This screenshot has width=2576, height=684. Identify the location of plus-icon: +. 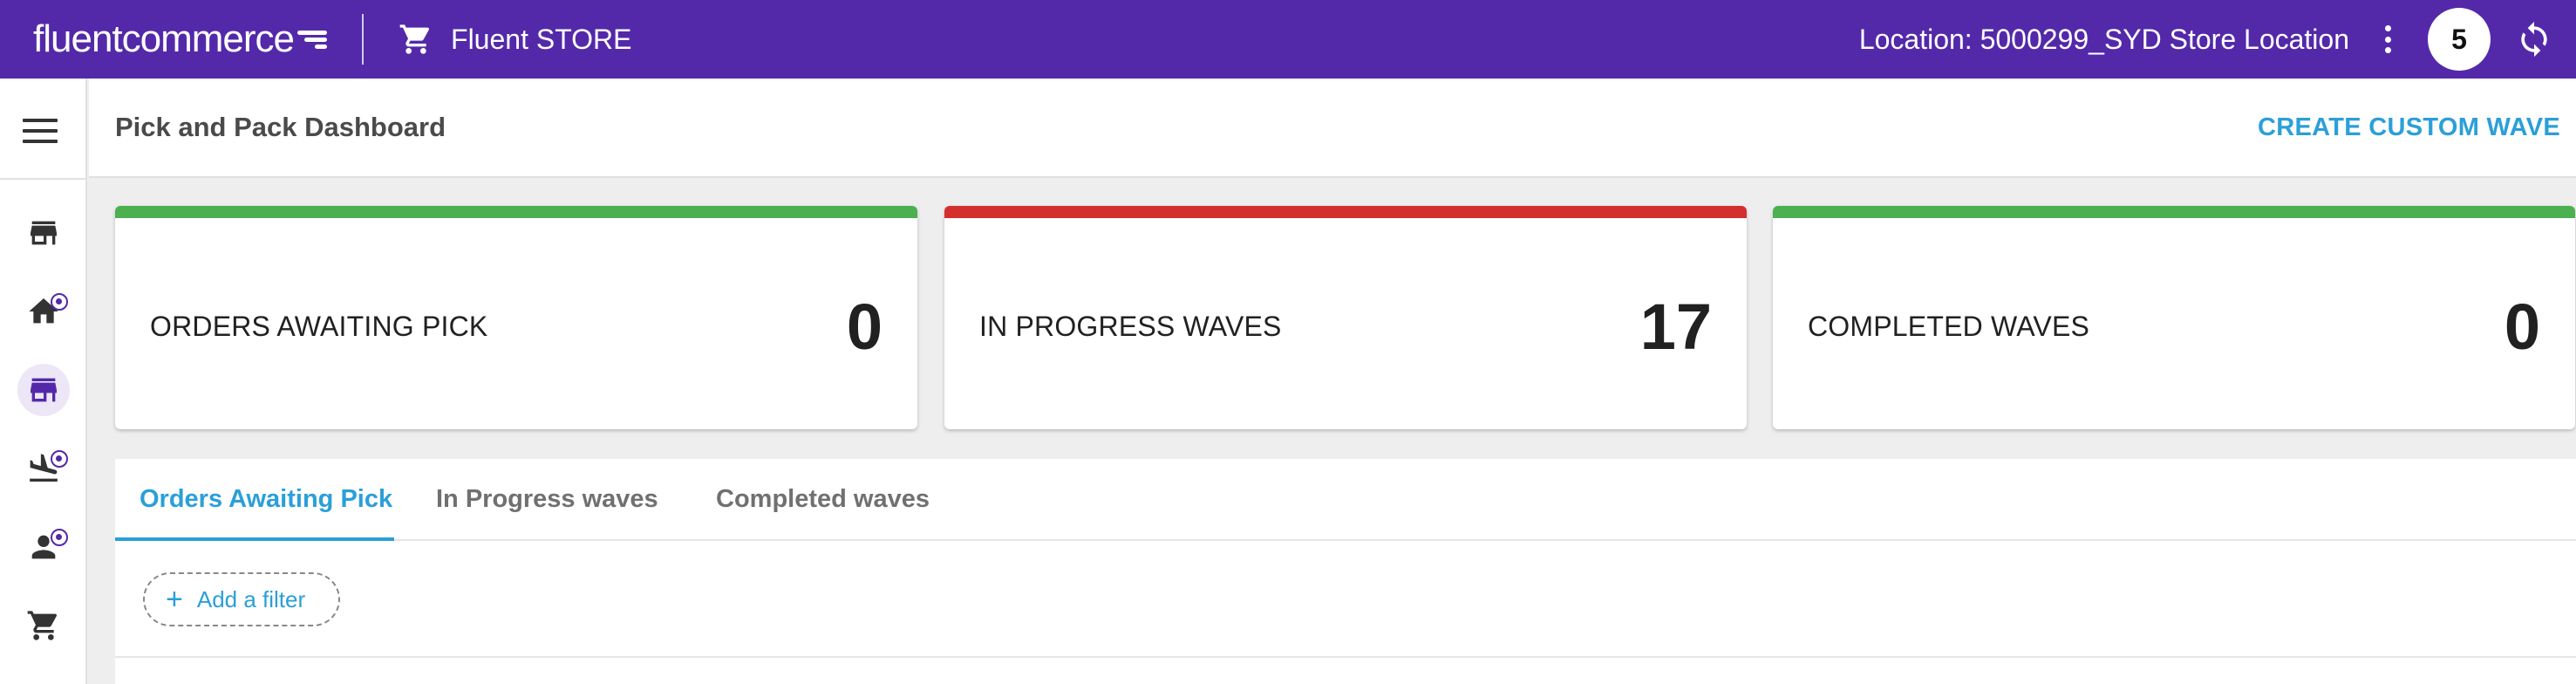
(175, 599).